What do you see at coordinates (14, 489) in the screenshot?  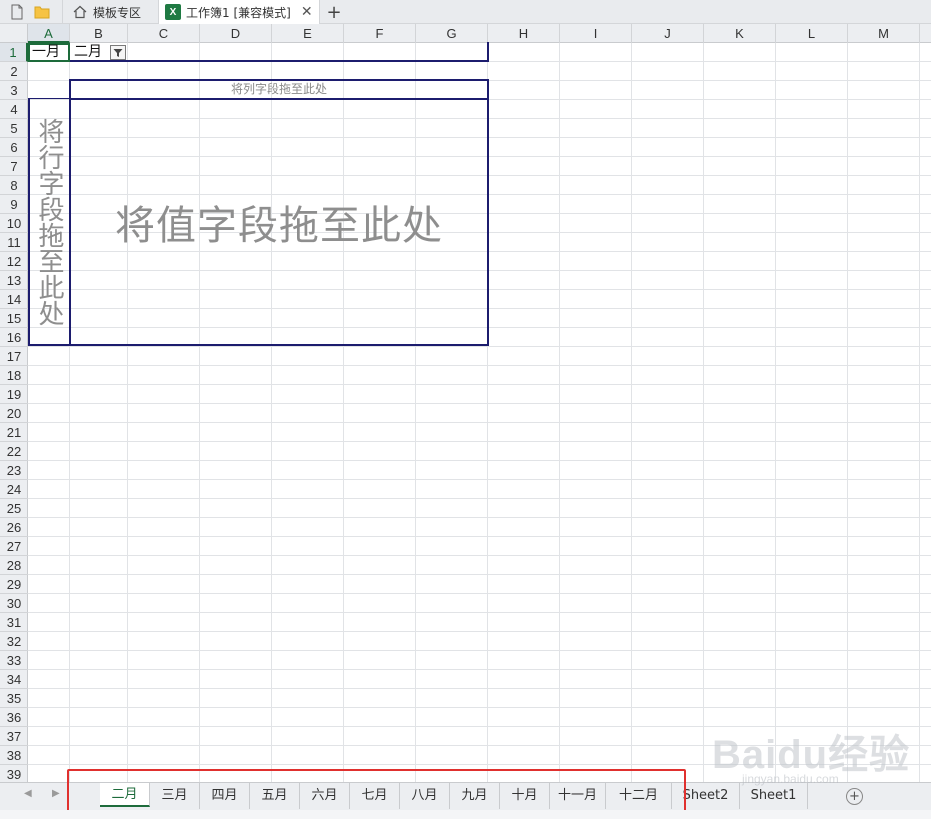 I see `row-header-24: 24` at bounding box center [14, 489].